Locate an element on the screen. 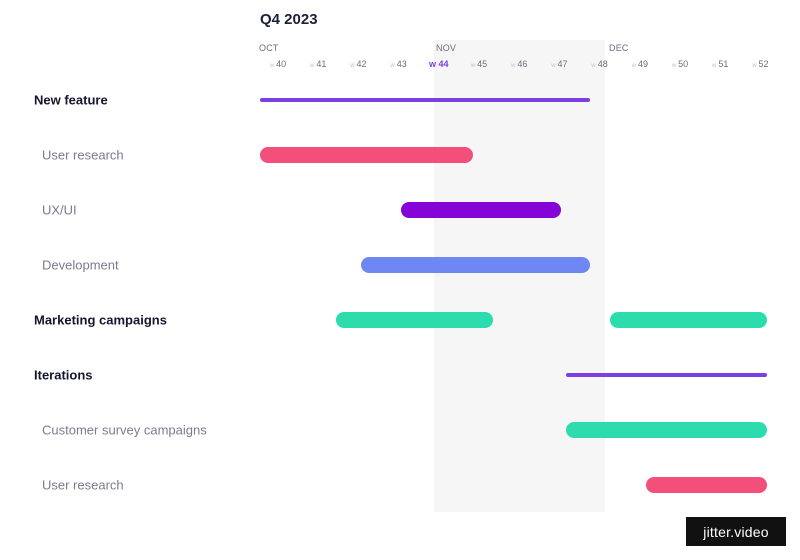 This screenshot has width=800, height=560. month-label-nov: NOV is located at coordinates (446, 48).